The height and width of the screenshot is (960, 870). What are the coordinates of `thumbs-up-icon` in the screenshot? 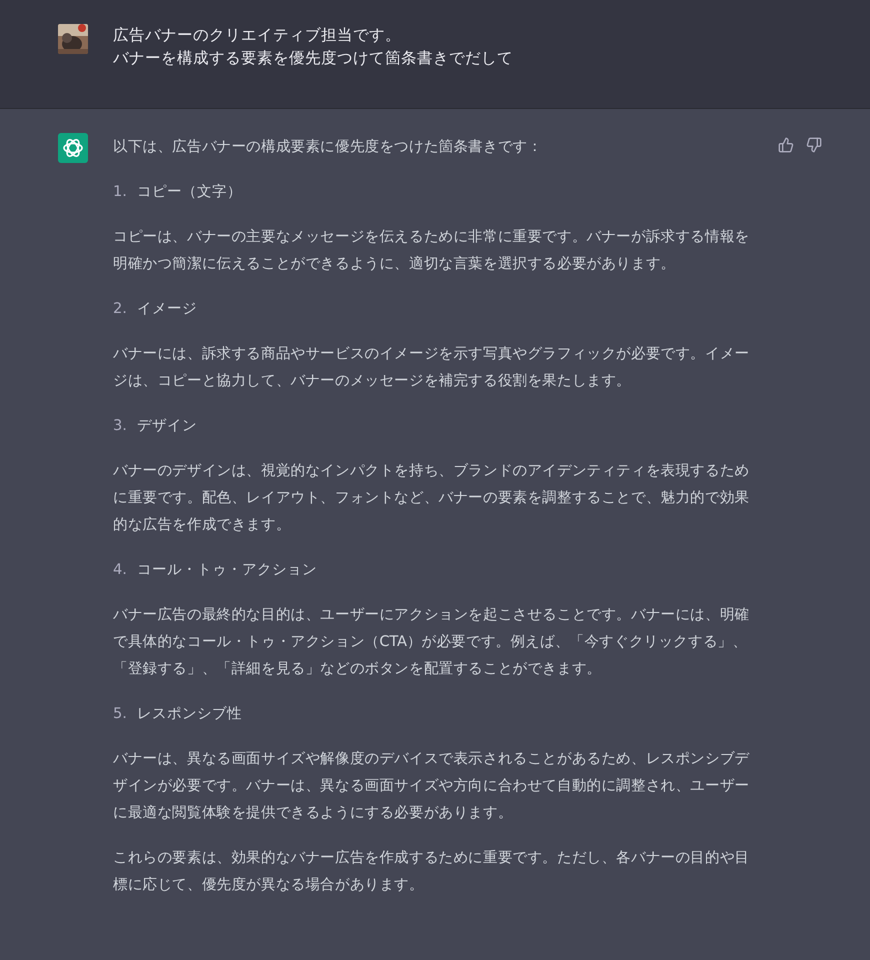 It's located at (786, 145).